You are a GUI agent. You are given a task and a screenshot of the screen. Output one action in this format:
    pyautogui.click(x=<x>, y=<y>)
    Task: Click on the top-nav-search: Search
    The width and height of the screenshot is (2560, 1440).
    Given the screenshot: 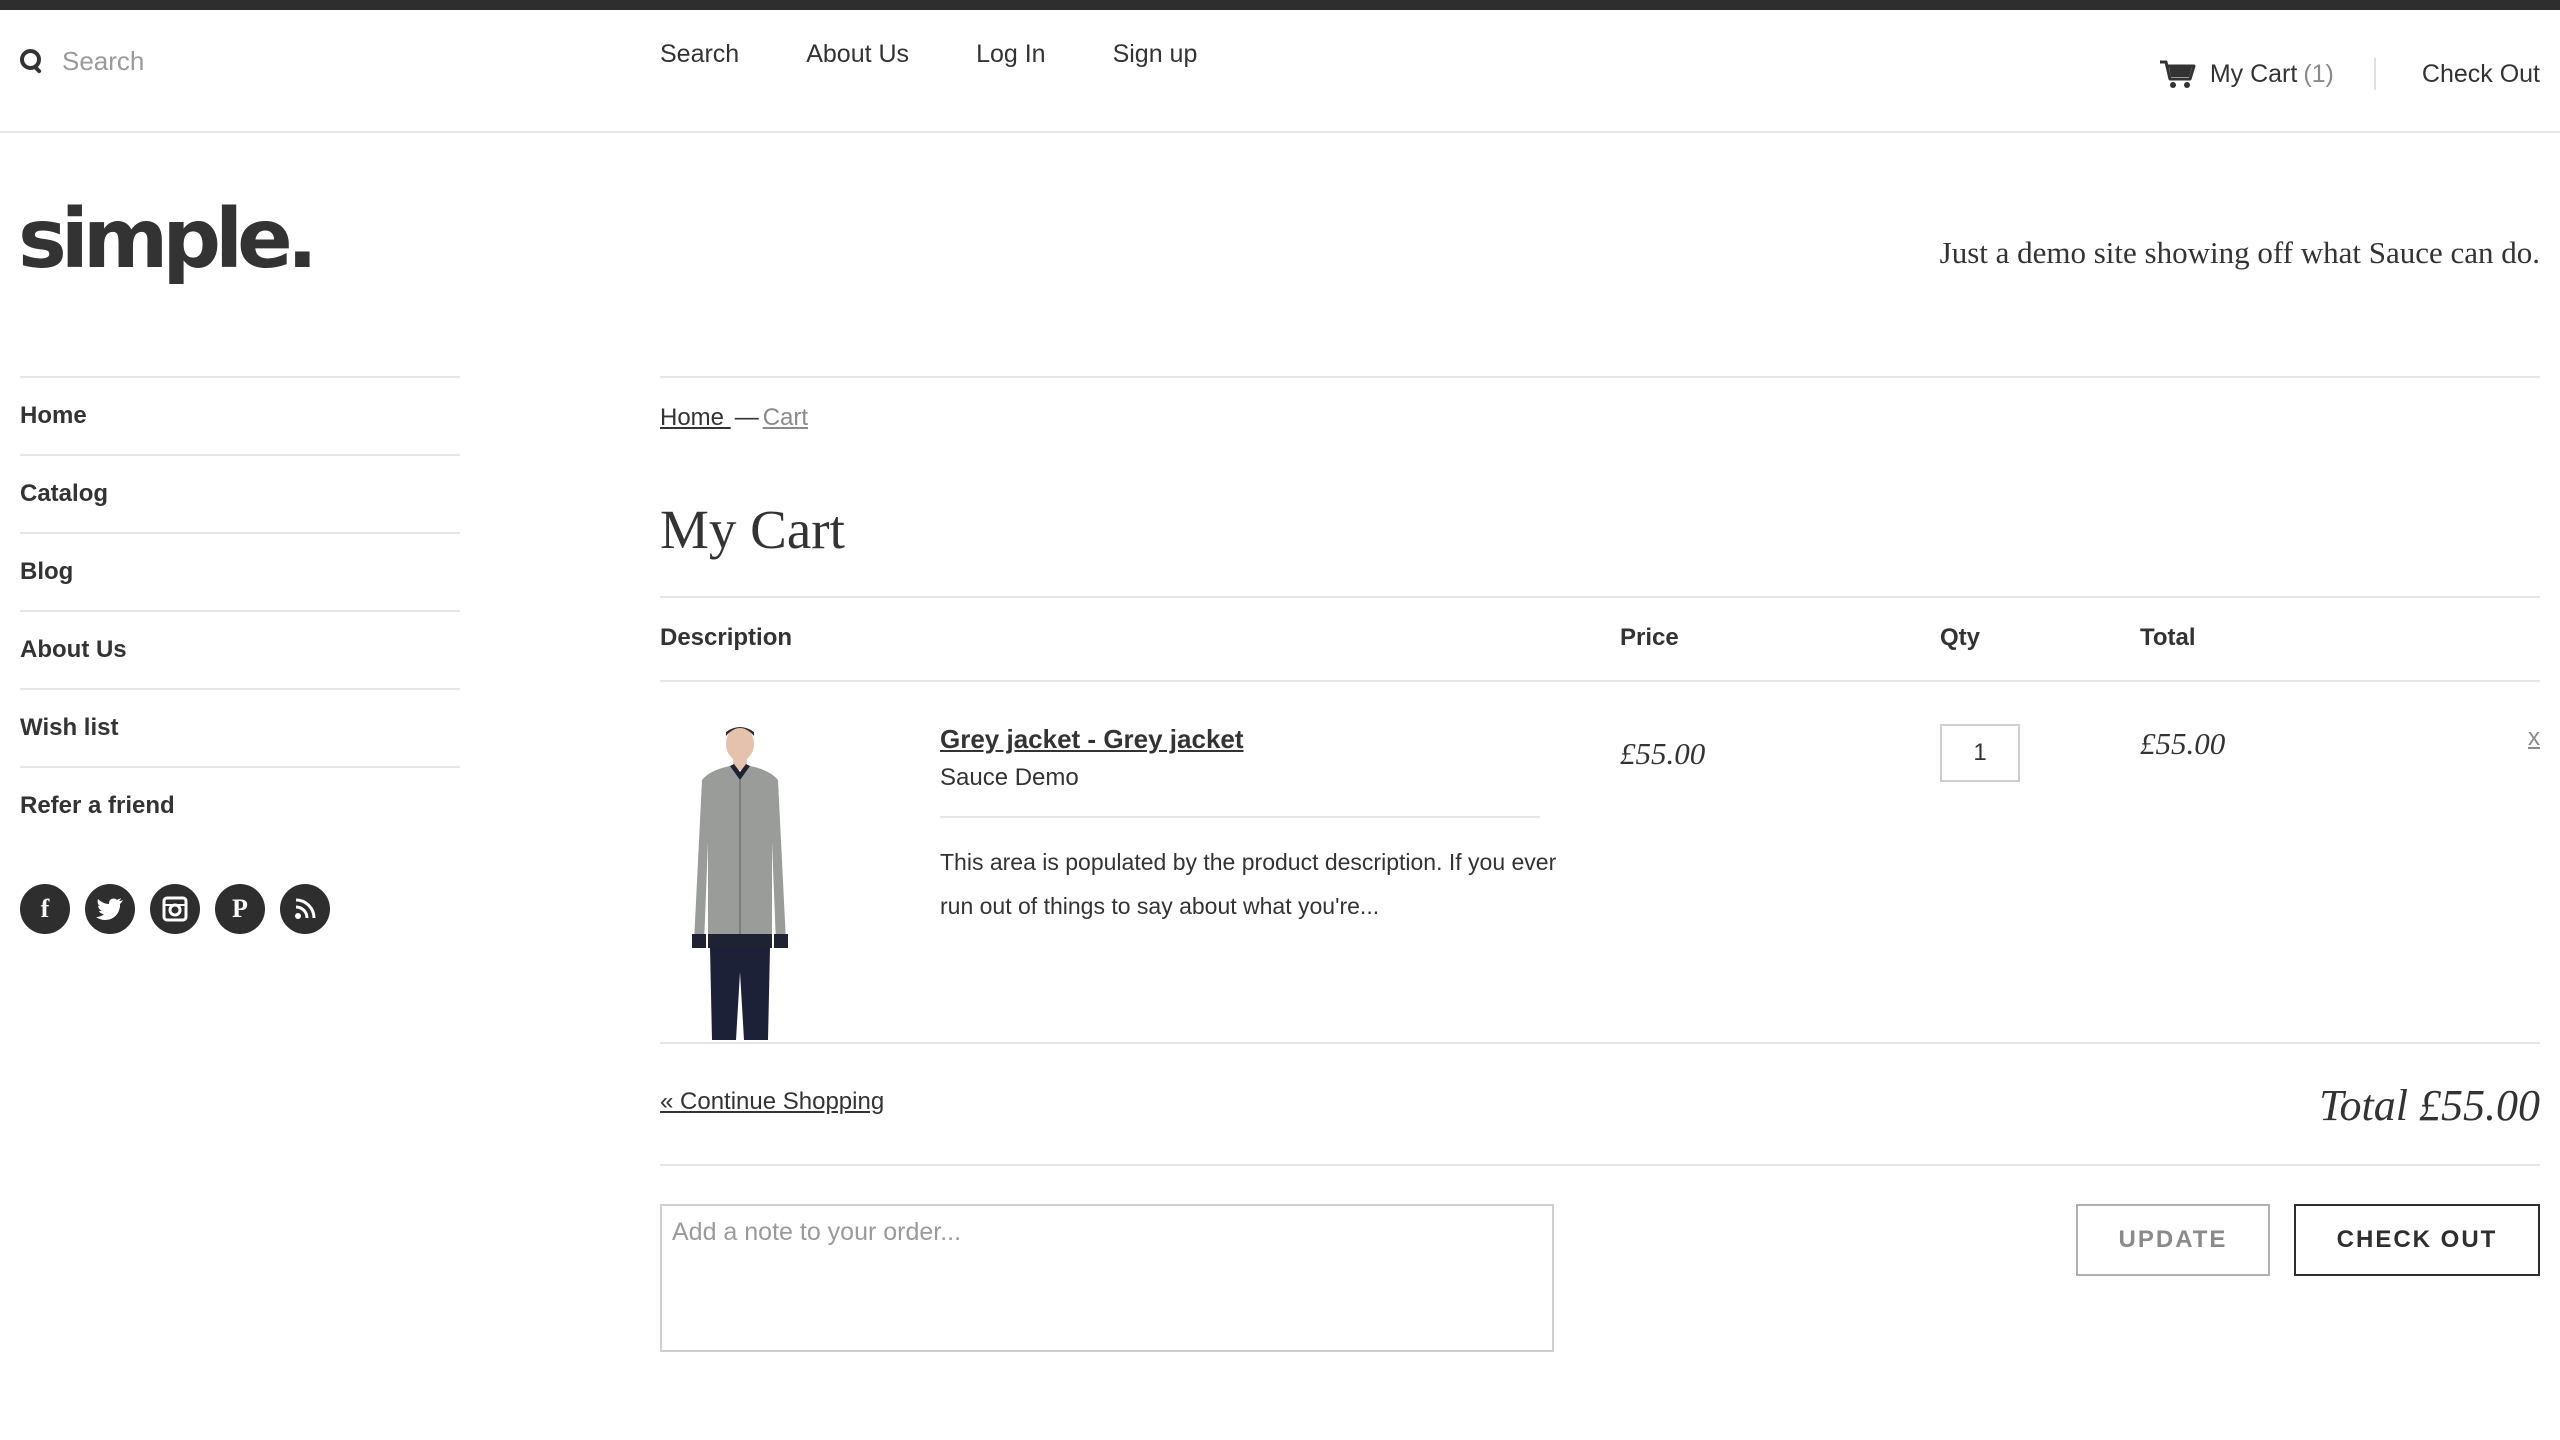 What is the action you would take?
    pyautogui.click(x=699, y=54)
    